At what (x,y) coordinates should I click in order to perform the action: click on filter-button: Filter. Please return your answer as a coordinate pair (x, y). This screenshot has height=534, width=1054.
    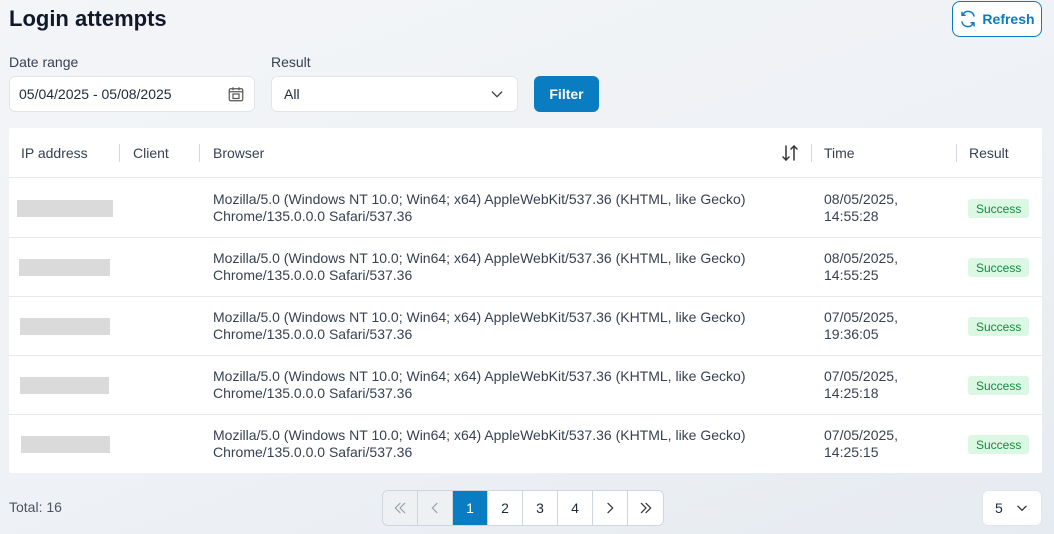
    Looking at the image, I should click on (566, 94).